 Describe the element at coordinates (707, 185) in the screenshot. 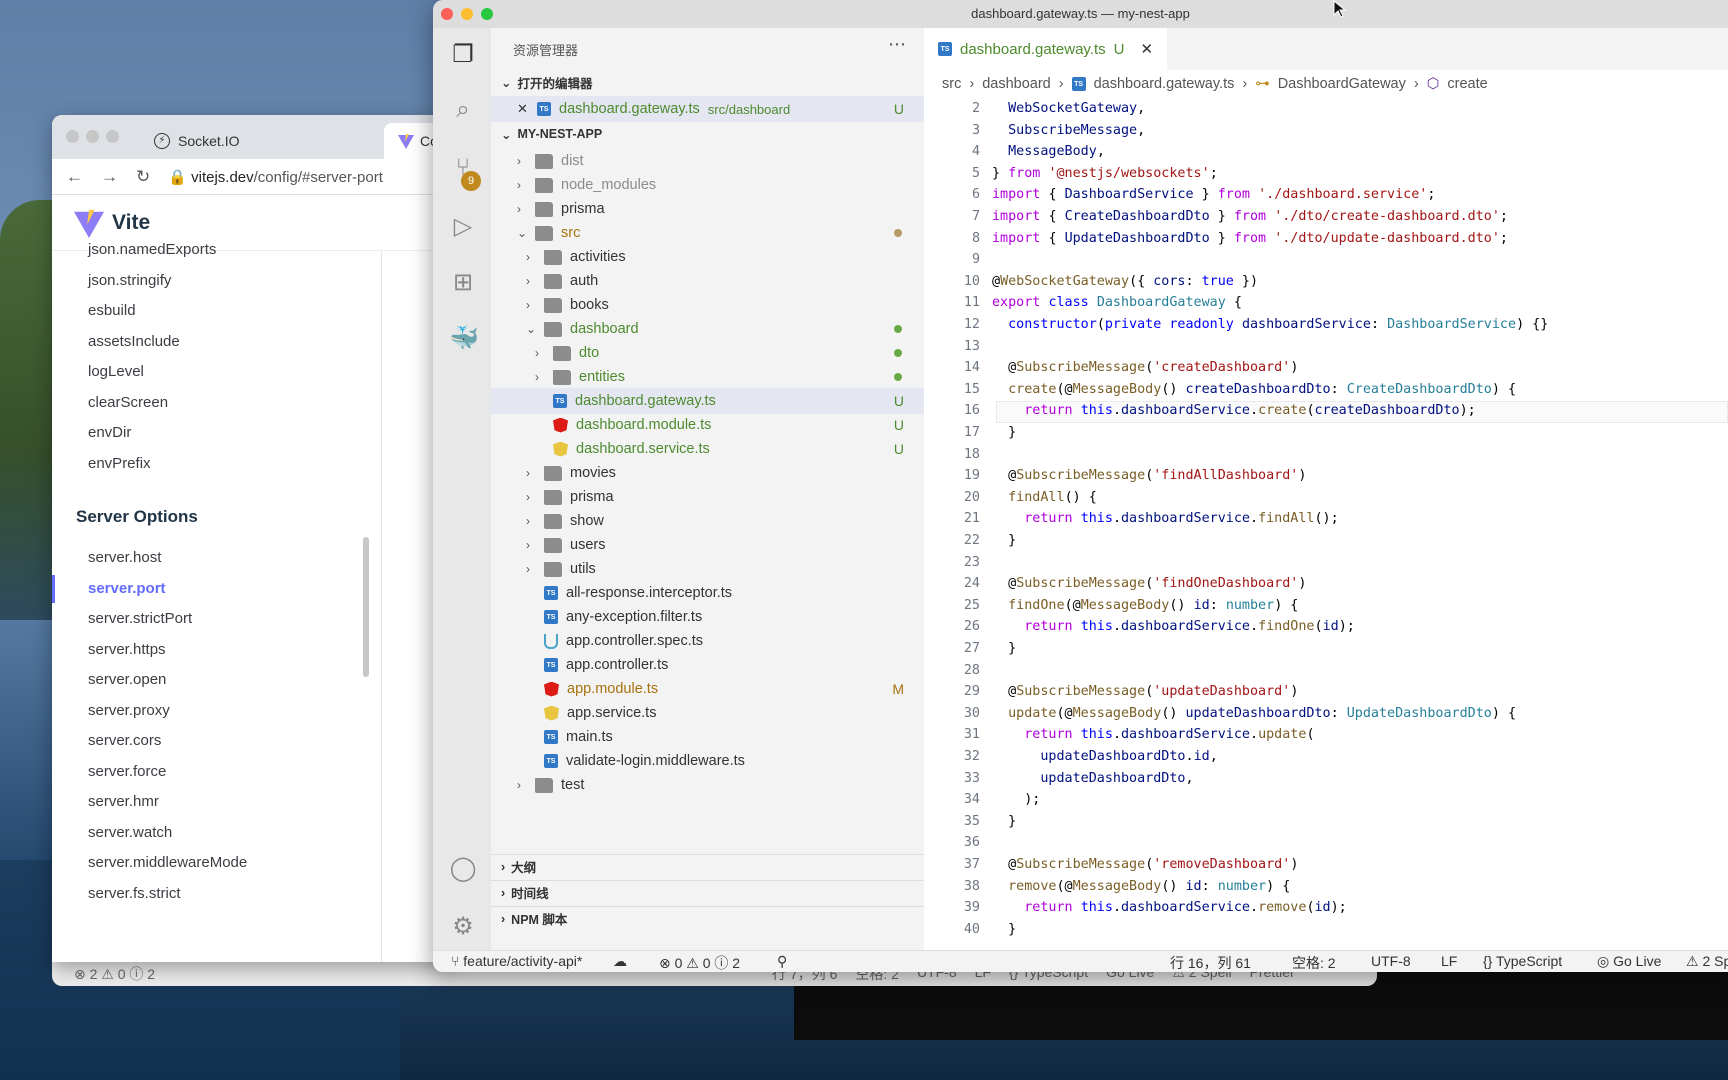

I see `tree-item: › node_modules` at that location.